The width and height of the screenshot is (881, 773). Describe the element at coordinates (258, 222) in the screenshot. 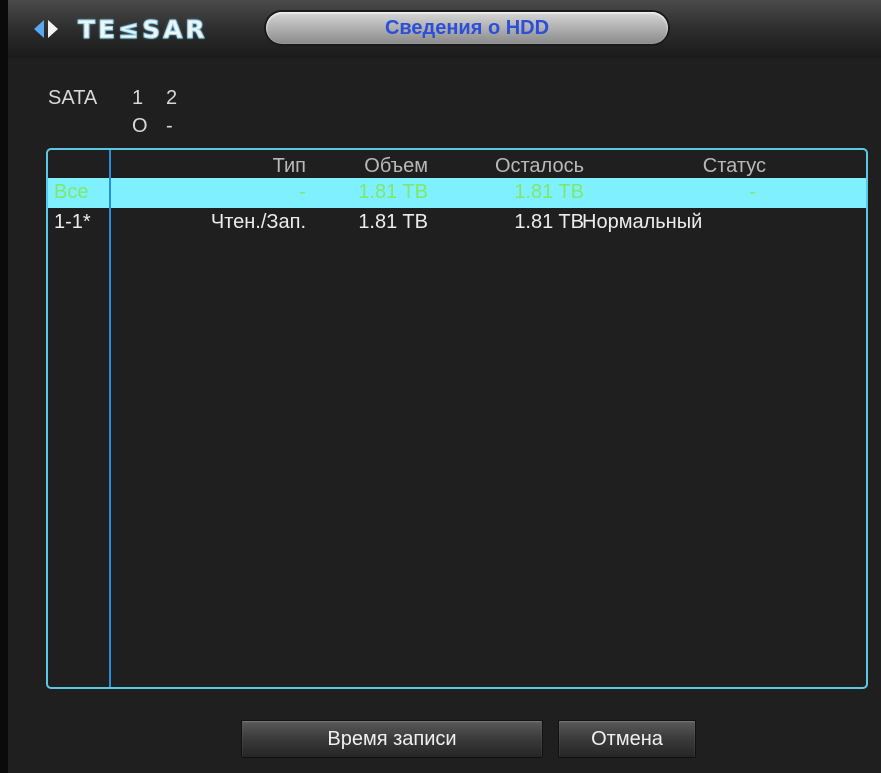

I see `row-type: Чтен./Зап.` at that location.